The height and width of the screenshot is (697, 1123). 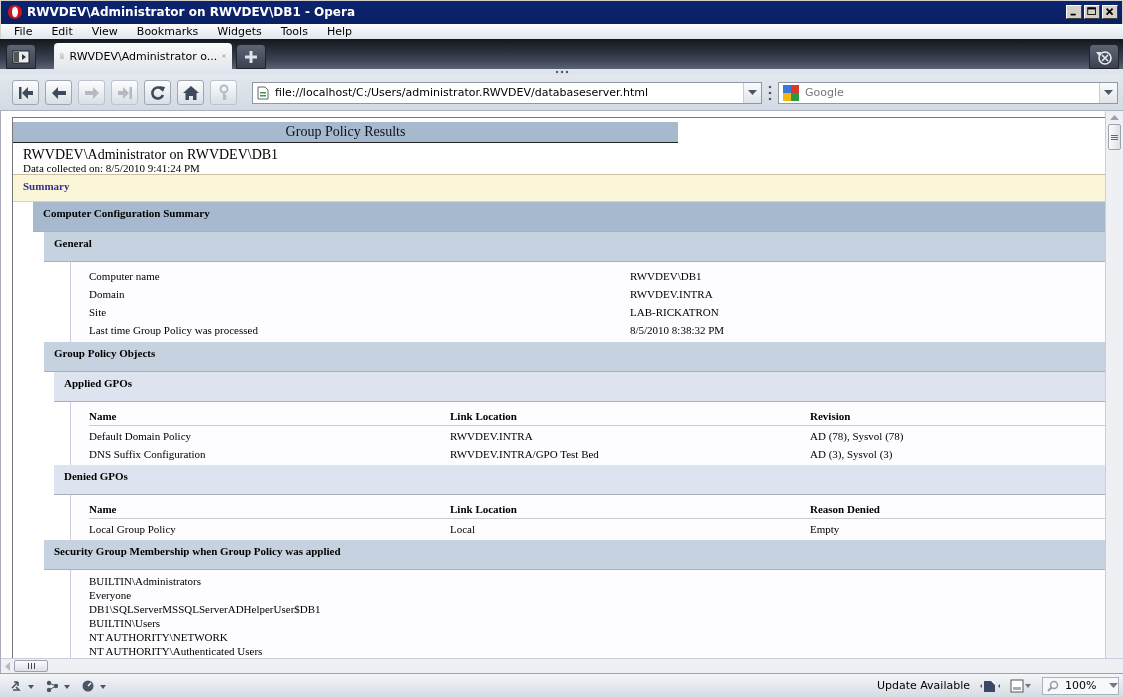 I want to click on group-name: DB1\SQLServerMSSQLServerADHelperUser$DB1, so click(x=205, y=609).